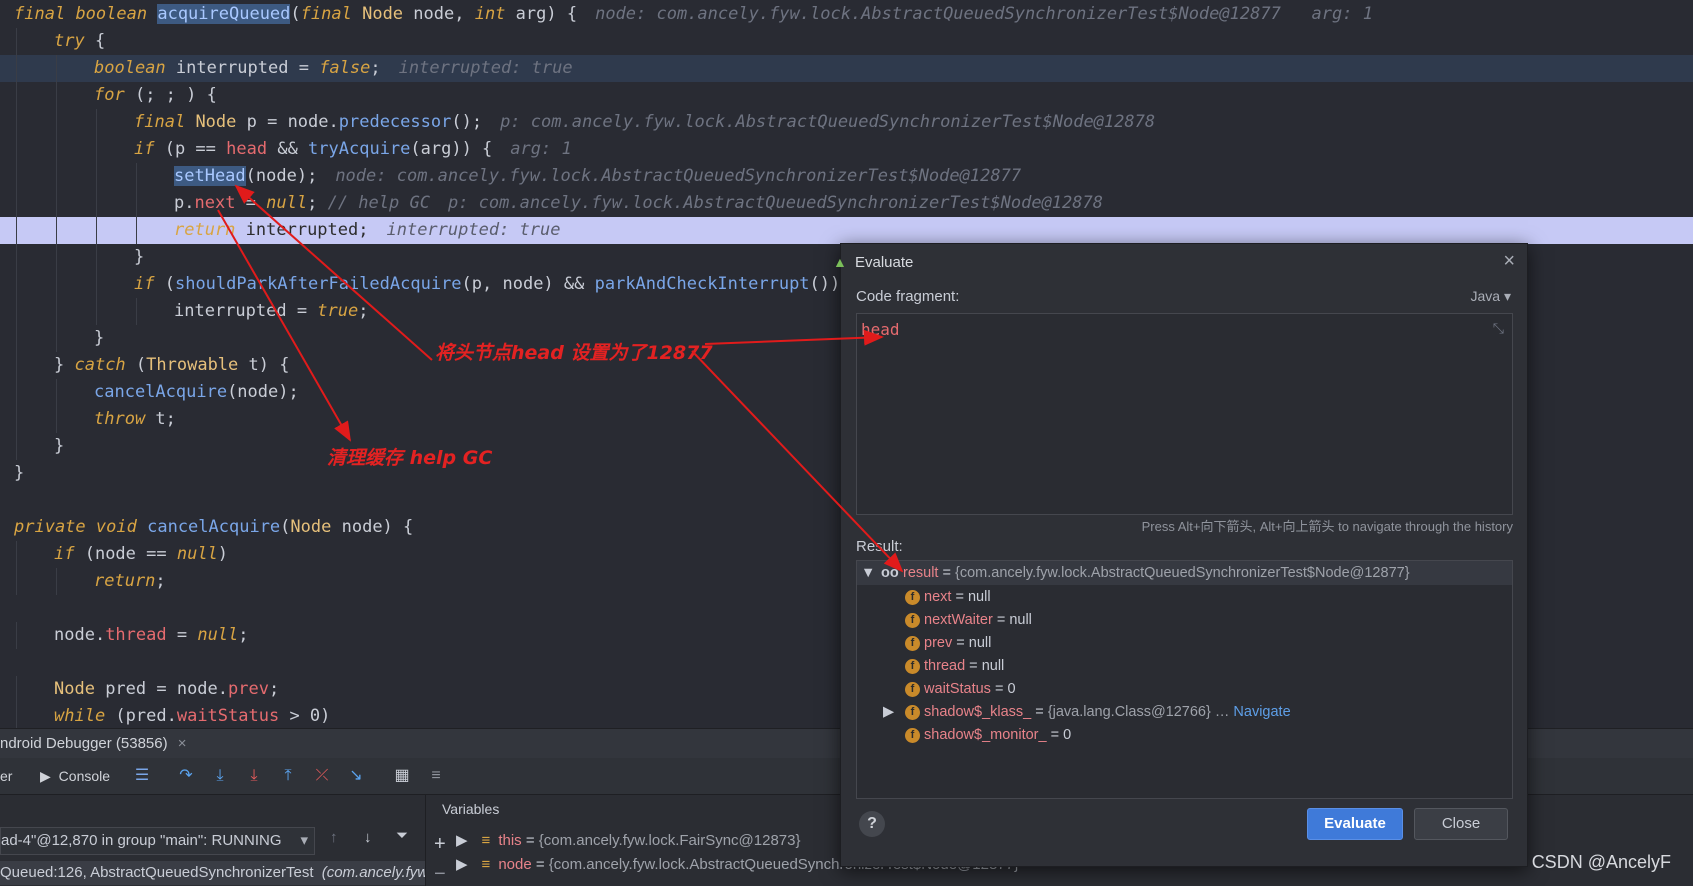 The image size is (1693, 886). I want to click on code-token: (, so click(285, 527).